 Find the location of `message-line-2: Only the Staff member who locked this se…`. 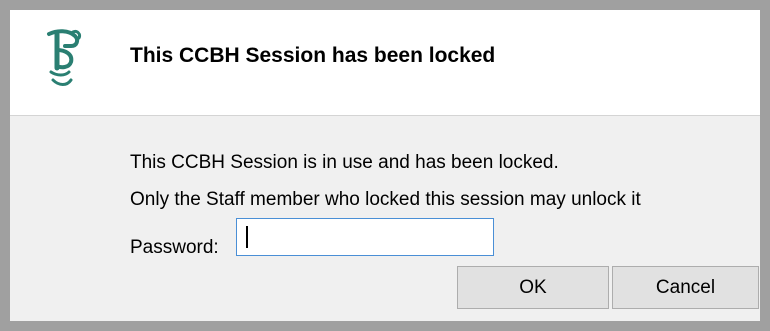

message-line-2: Only the Staff member who locked this se… is located at coordinates (385, 199).